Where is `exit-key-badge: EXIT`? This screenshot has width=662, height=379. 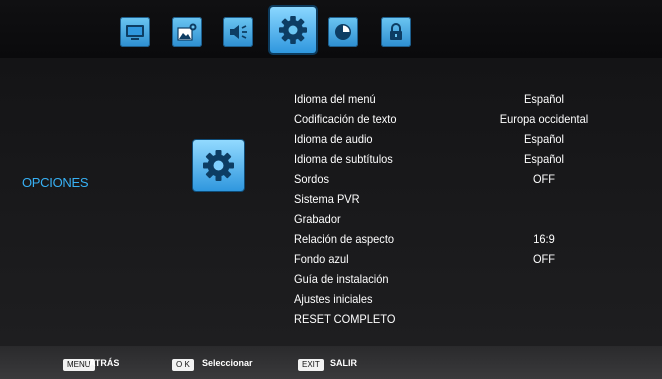 exit-key-badge: EXIT is located at coordinates (311, 365).